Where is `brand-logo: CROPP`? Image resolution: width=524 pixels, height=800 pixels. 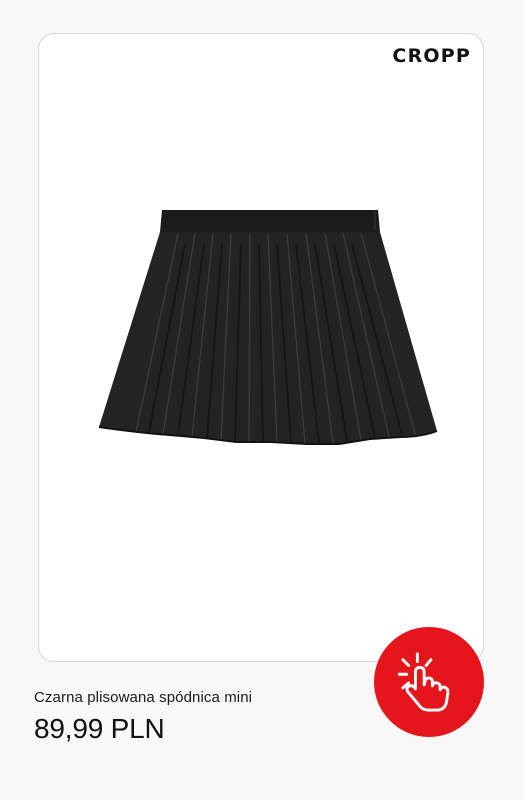
brand-logo: CROPP is located at coordinates (431, 56).